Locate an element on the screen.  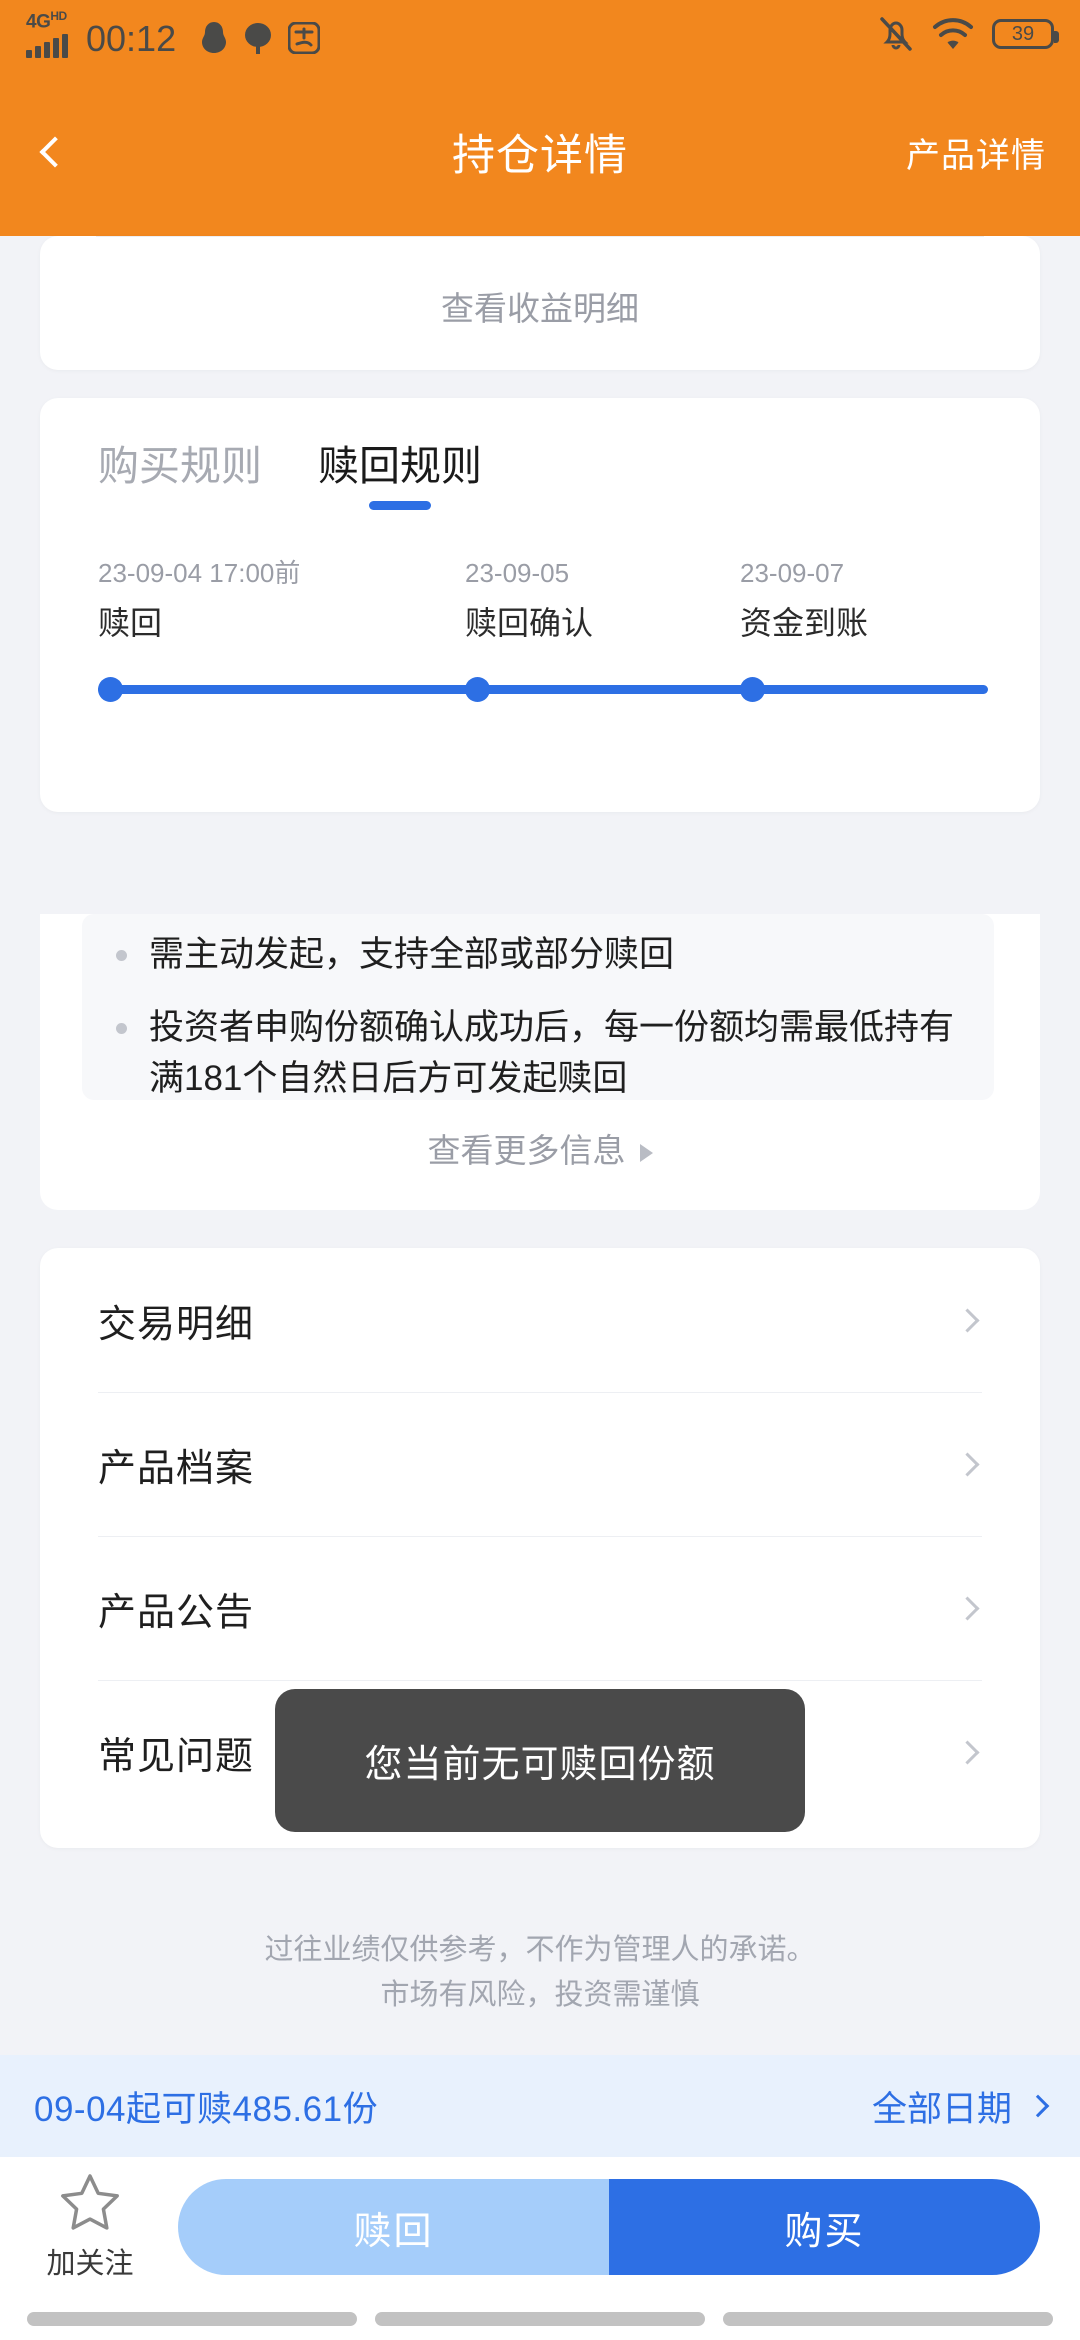
tab-purchase-rules-label: 购买规则 is located at coordinates (180, 466).